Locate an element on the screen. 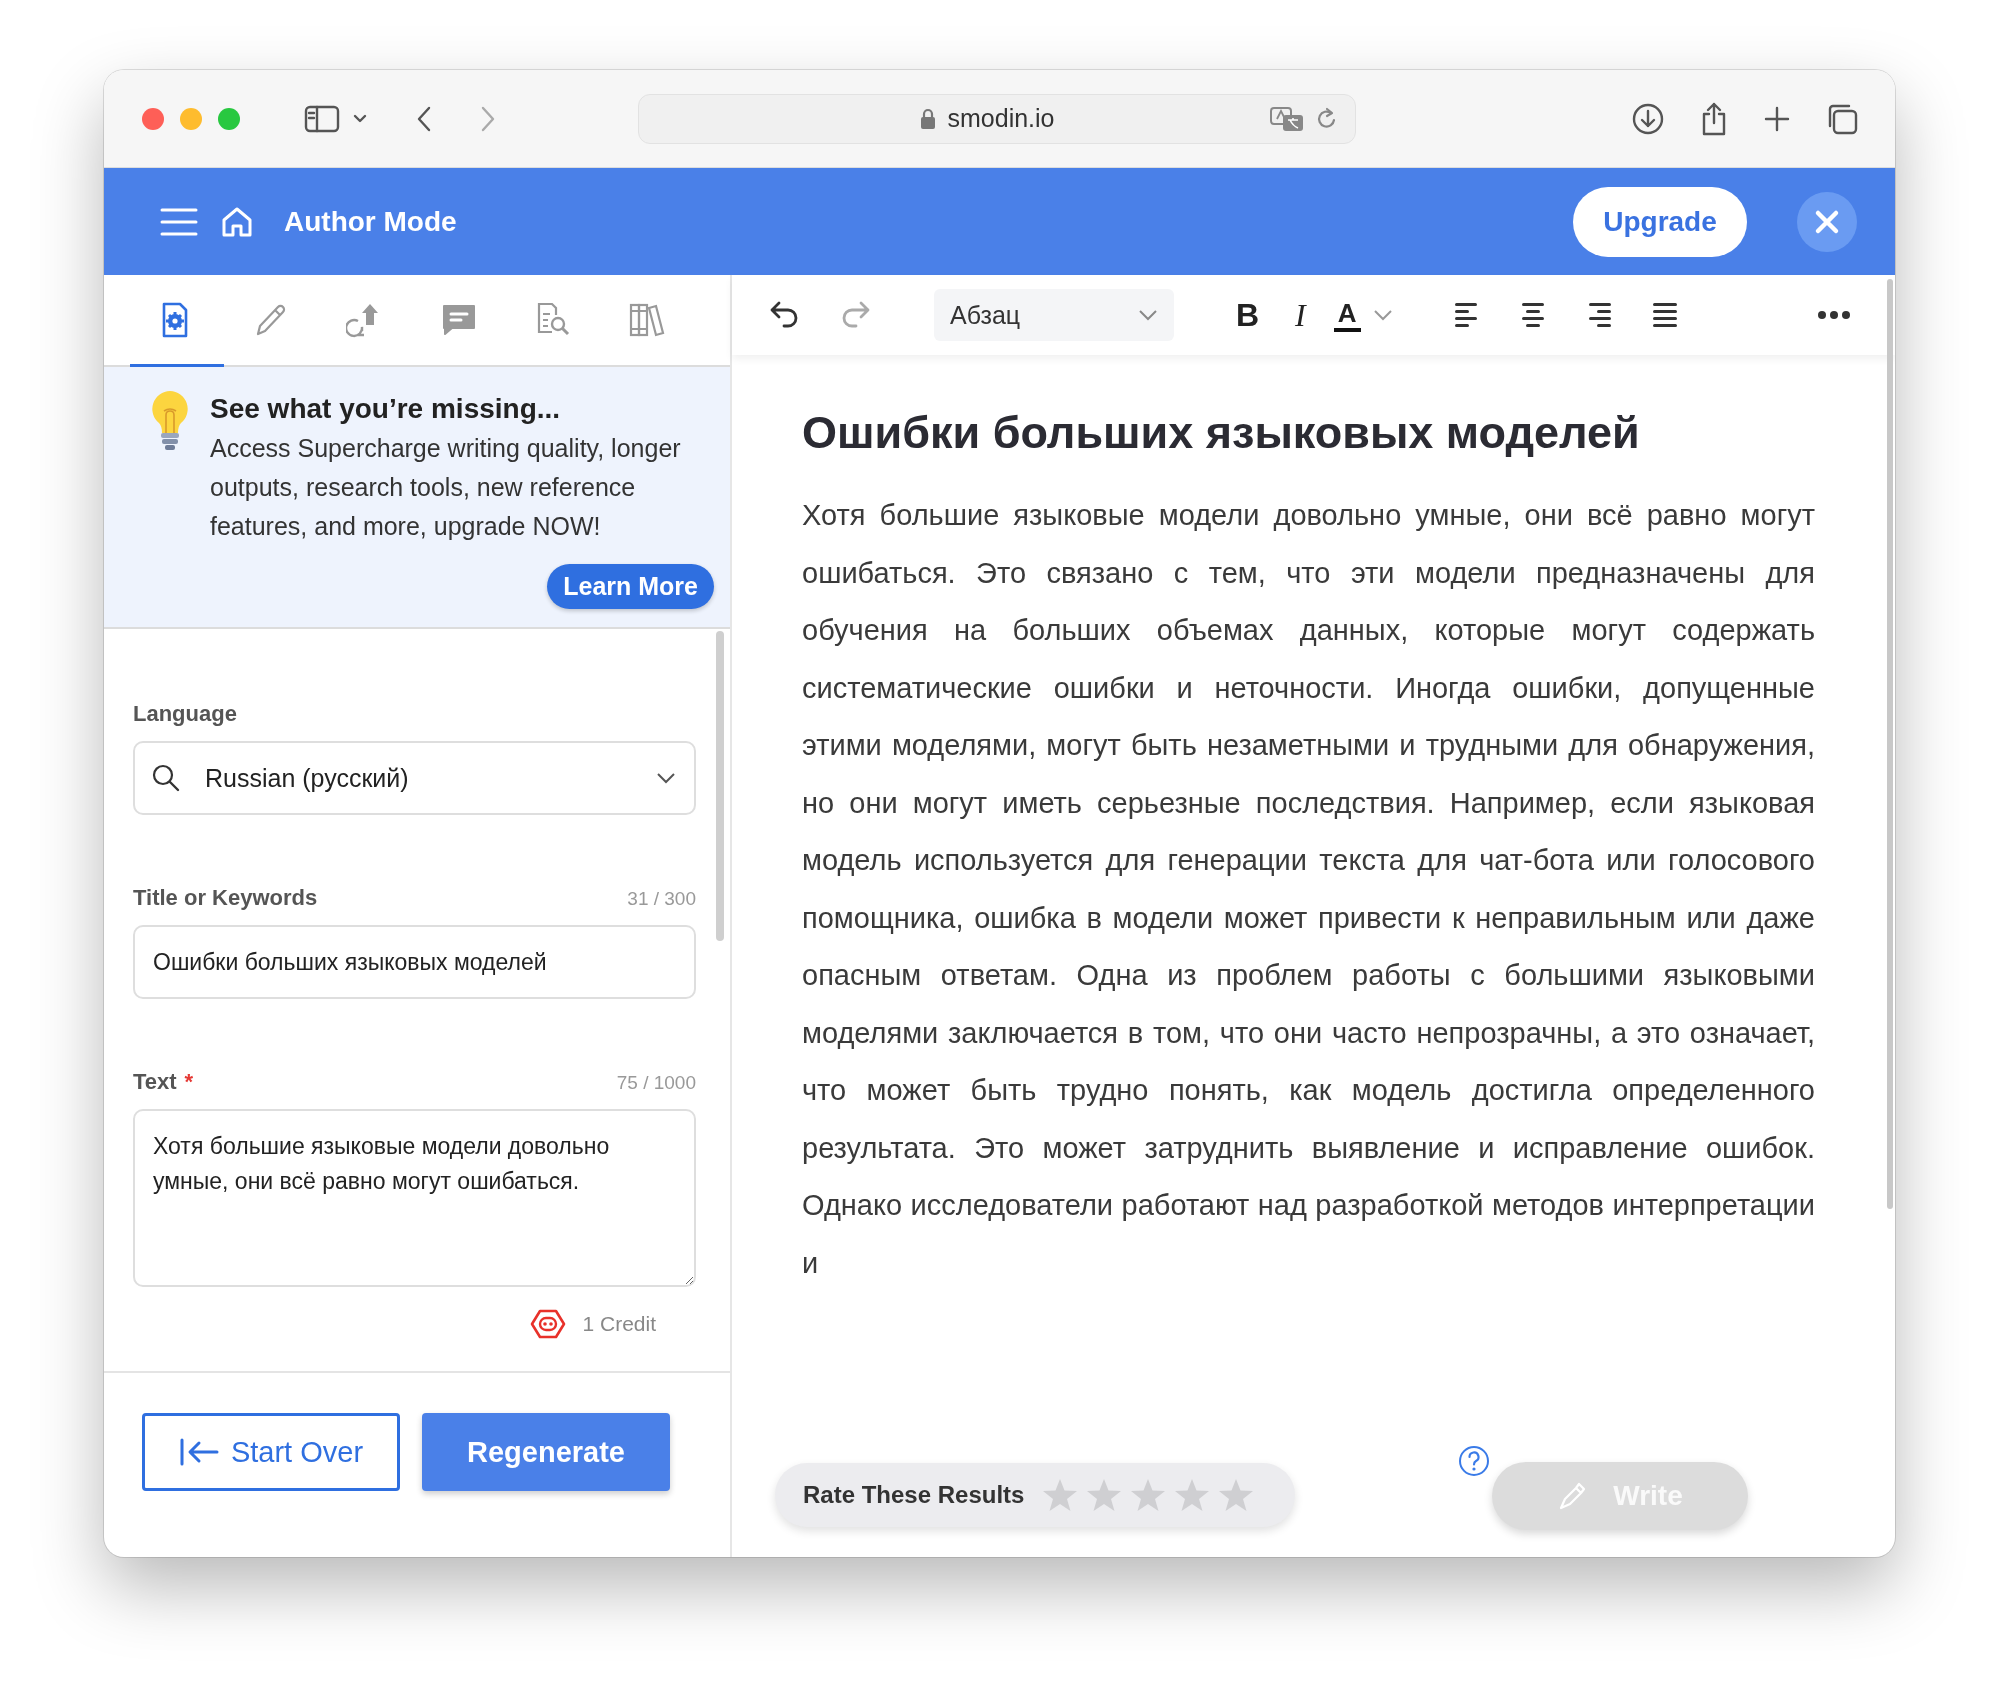  credit-icon is located at coordinates (548, 1324).